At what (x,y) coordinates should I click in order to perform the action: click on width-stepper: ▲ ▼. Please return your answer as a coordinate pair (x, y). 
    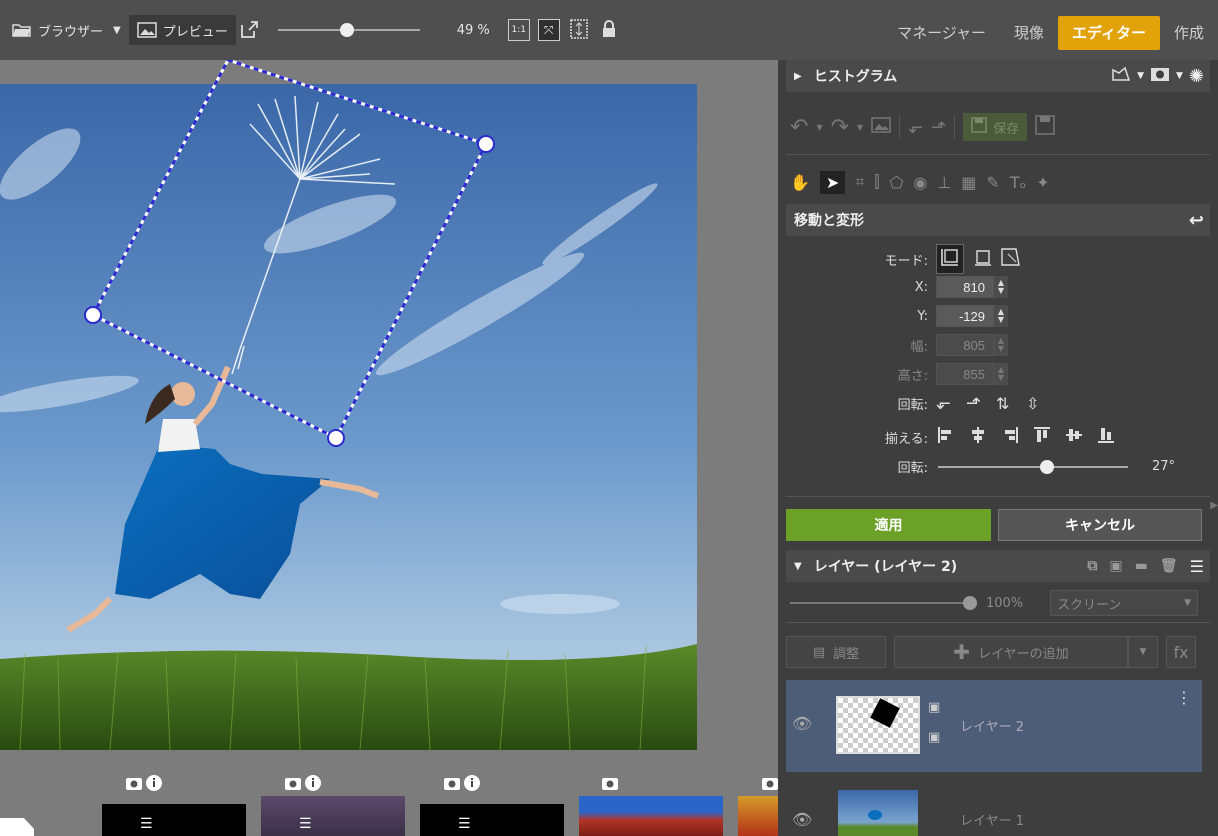
    Looking at the image, I should click on (1001, 345).